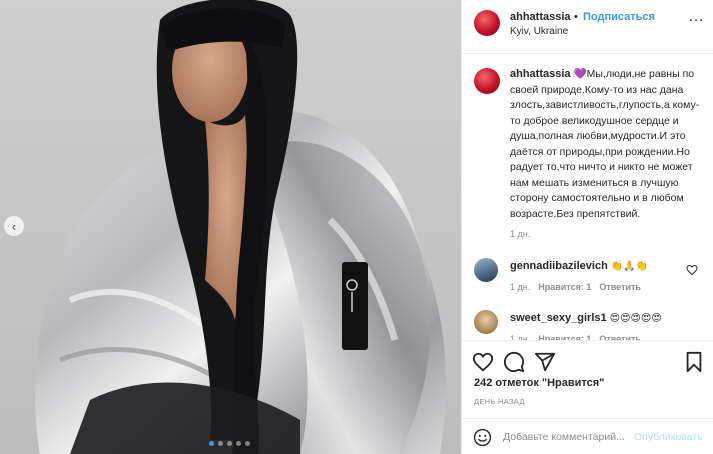  What do you see at coordinates (487, 23) in the screenshot?
I see `author-avatar` at bounding box center [487, 23].